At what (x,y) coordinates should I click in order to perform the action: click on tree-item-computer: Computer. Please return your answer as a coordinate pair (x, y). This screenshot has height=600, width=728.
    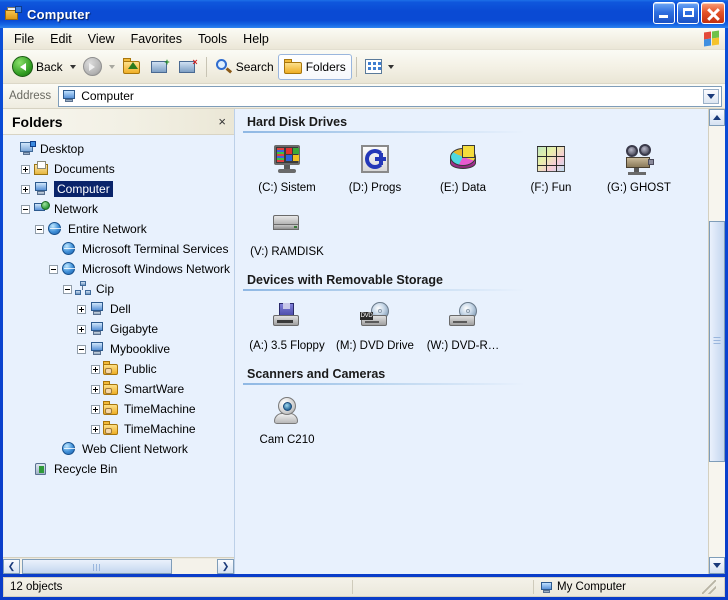
    Looking at the image, I should click on (118, 189).